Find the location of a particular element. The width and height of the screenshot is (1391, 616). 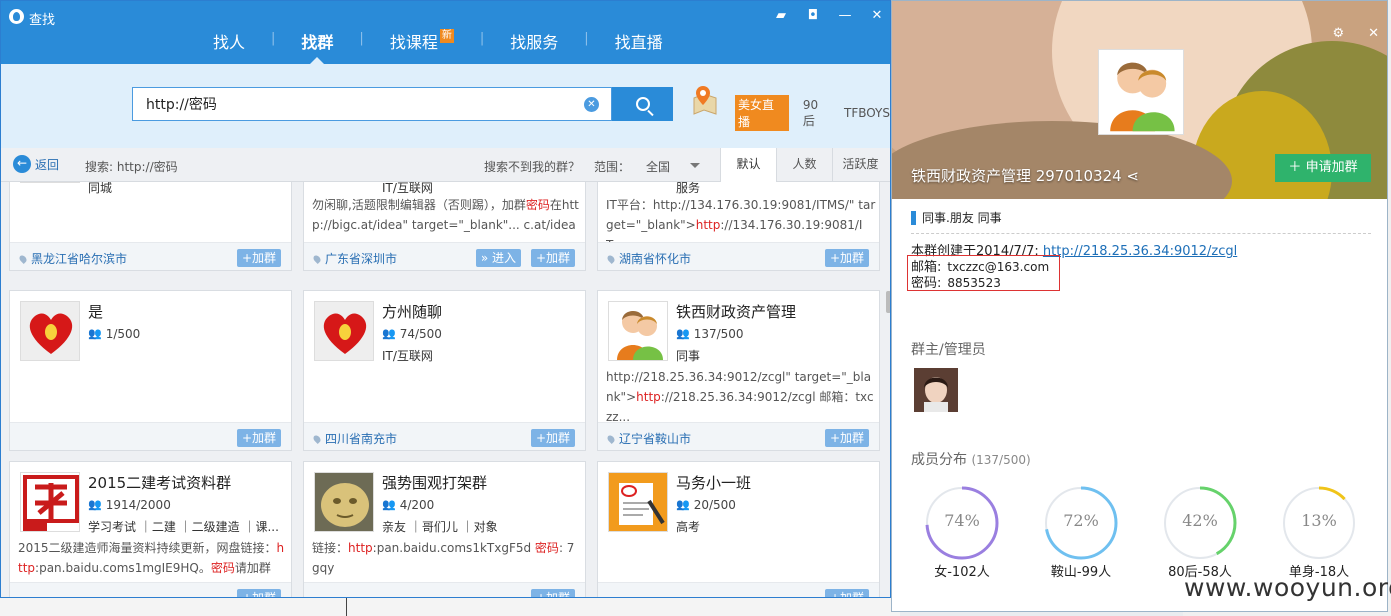

group-name: 方州随聊 is located at coordinates (412, 311).